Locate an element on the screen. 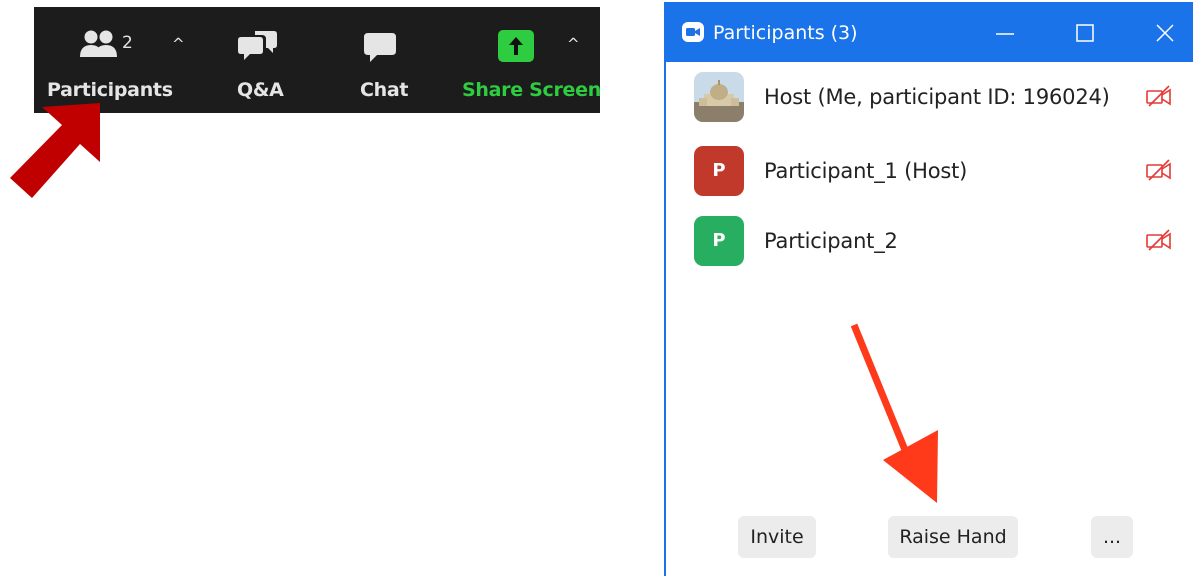  share-screen-label: Share Screen is located at coordinates (531, 90).